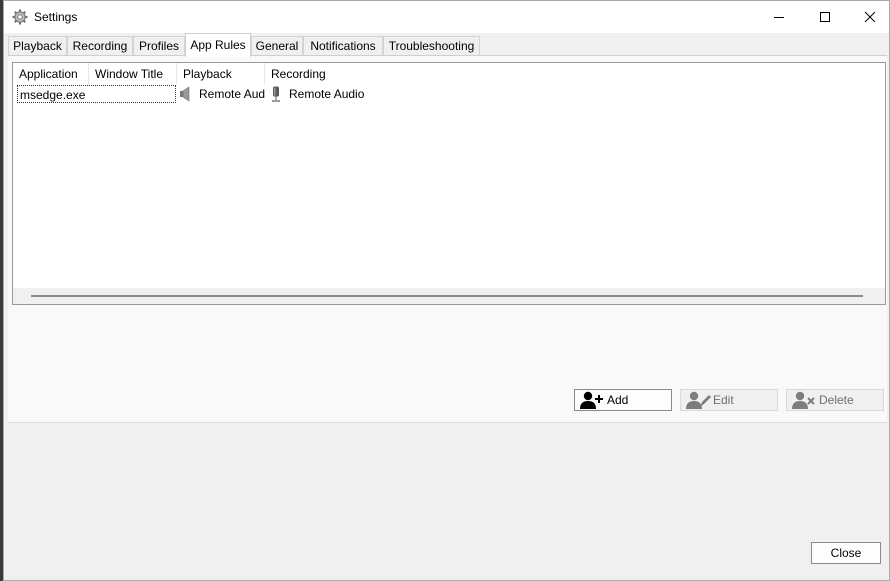 The width and height of the screenshot is (890, 581). I want to click on recording-device-label: Remote Audio, so click(327, 94).